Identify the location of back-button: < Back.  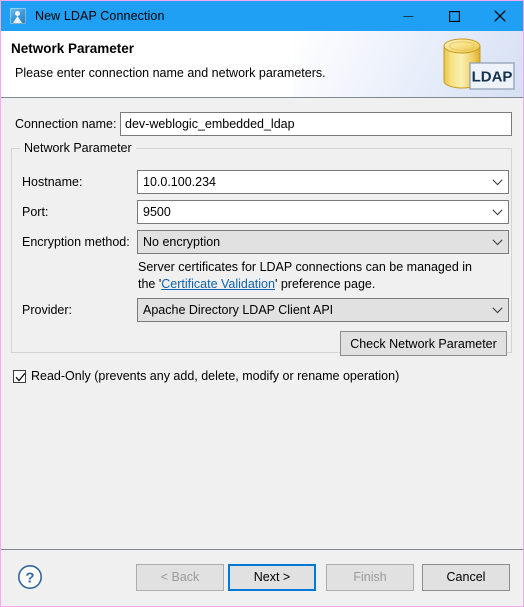
(180, 577).